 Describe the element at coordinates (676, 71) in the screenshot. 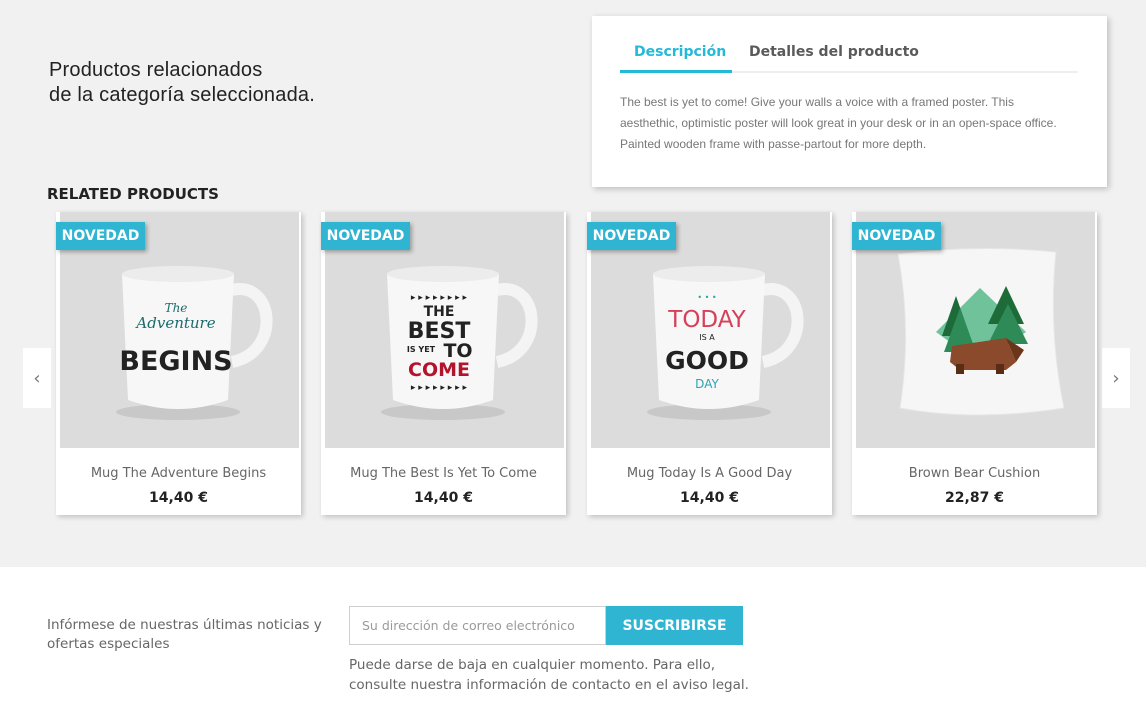

I see `active-tab-indicator` at that location.